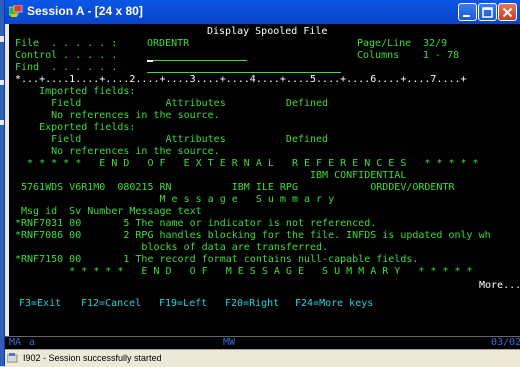 The height and width of the screenshot is (367, 520). Describe the element at coordinates (467, 12) in the screenshot. I see `minimize-button` at that location.